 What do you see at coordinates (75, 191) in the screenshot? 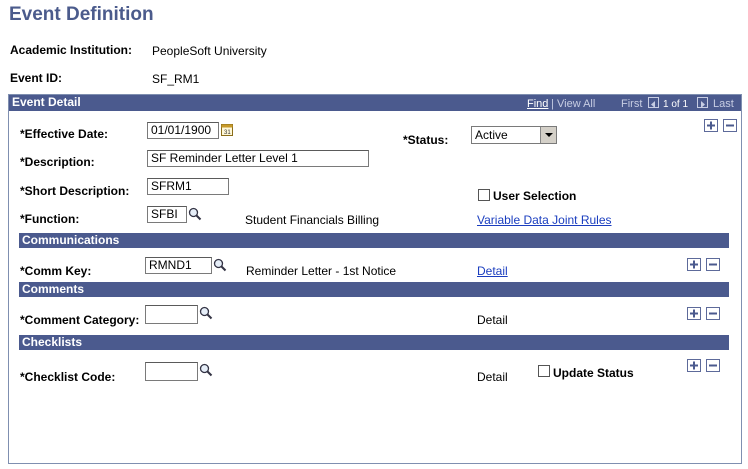
I see `short-description-label: *Short Description:` at bounding box center [75, 191].